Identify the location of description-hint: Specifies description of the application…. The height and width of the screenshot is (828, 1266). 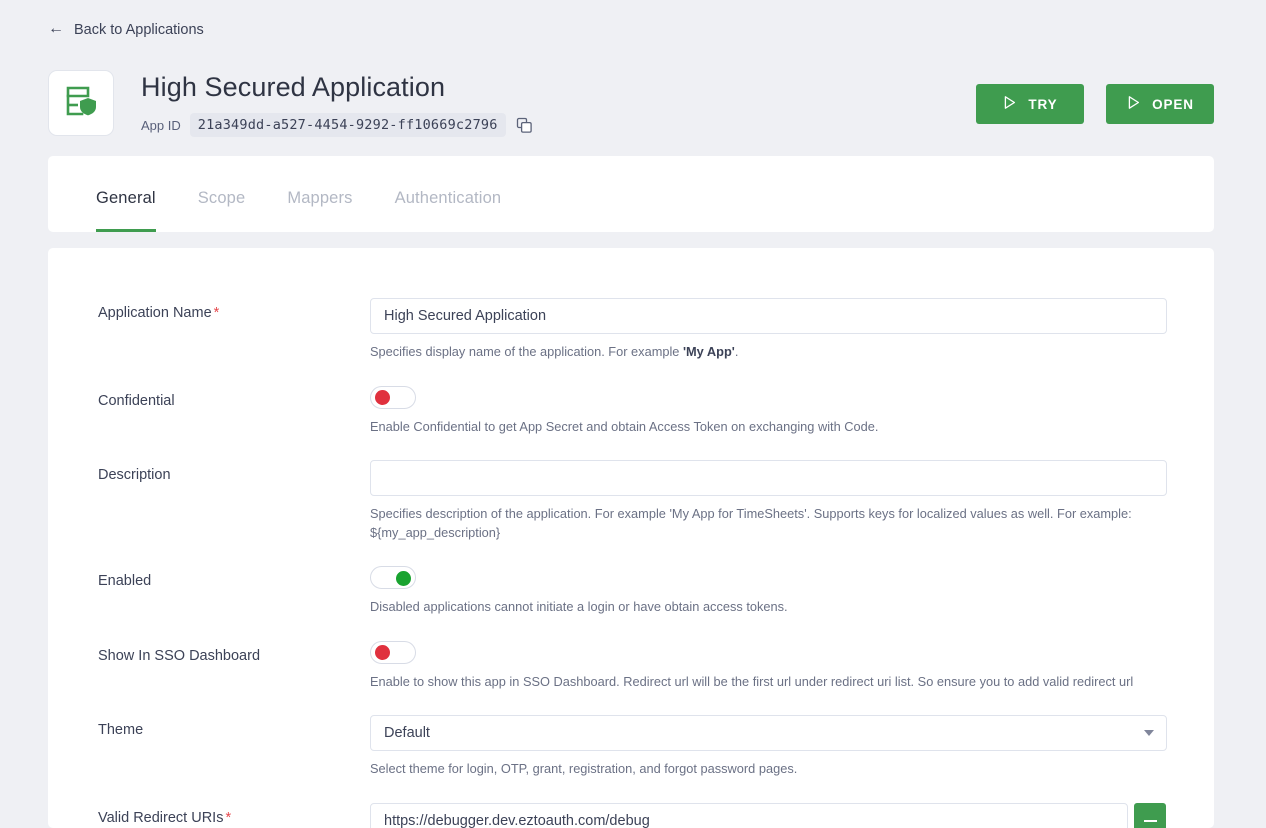
(751, 523).